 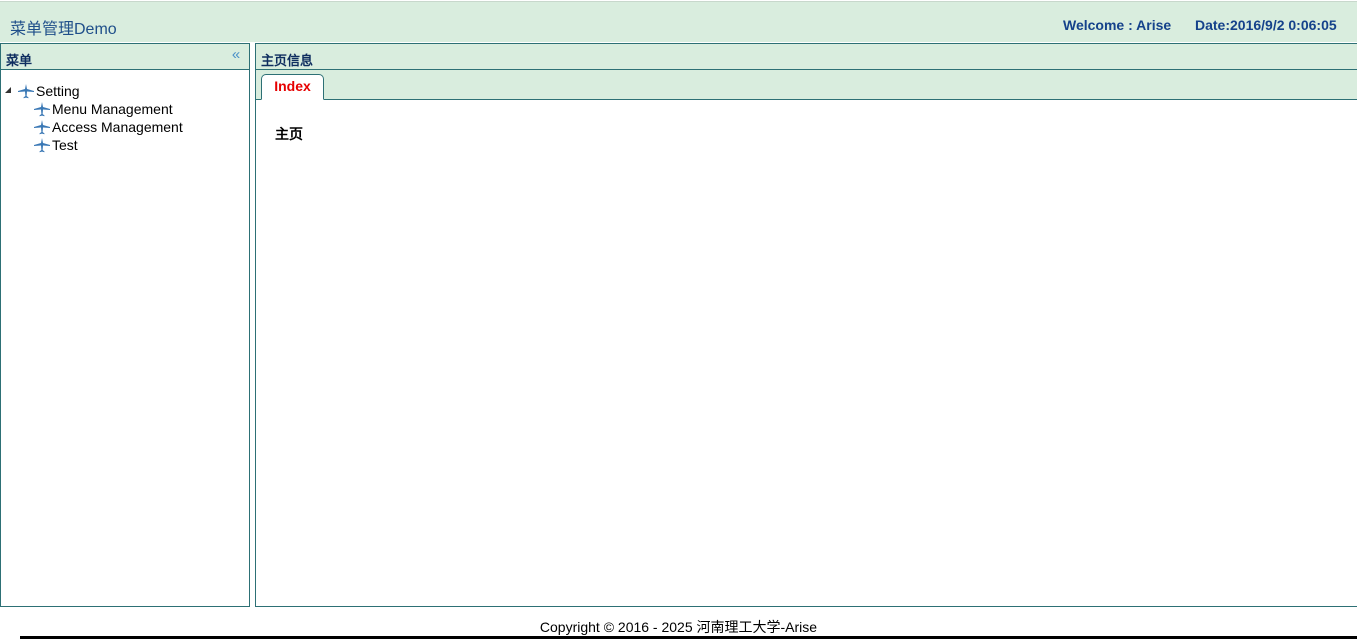 What do you see at coordinates (112, 109) in the screenshot?
I see `tree-node-label: Menu Management` at bounding box center [112, 109].